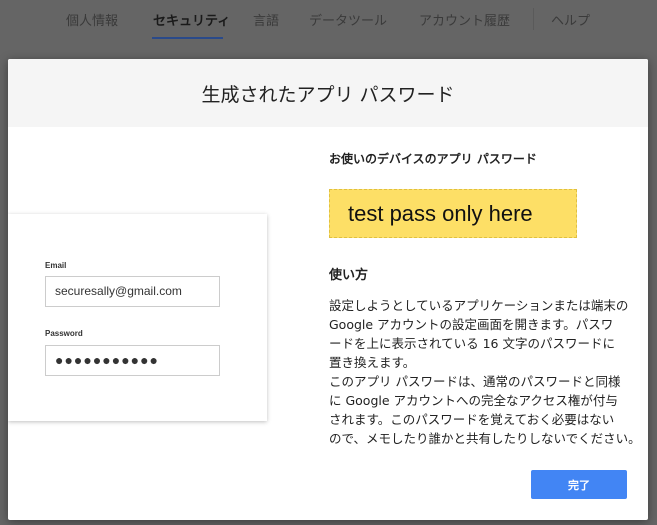  Describe the element at coordinates (328, 93) in the screenshot. I see `dialog-title: 生成されたアプリ パスワード` at that location.